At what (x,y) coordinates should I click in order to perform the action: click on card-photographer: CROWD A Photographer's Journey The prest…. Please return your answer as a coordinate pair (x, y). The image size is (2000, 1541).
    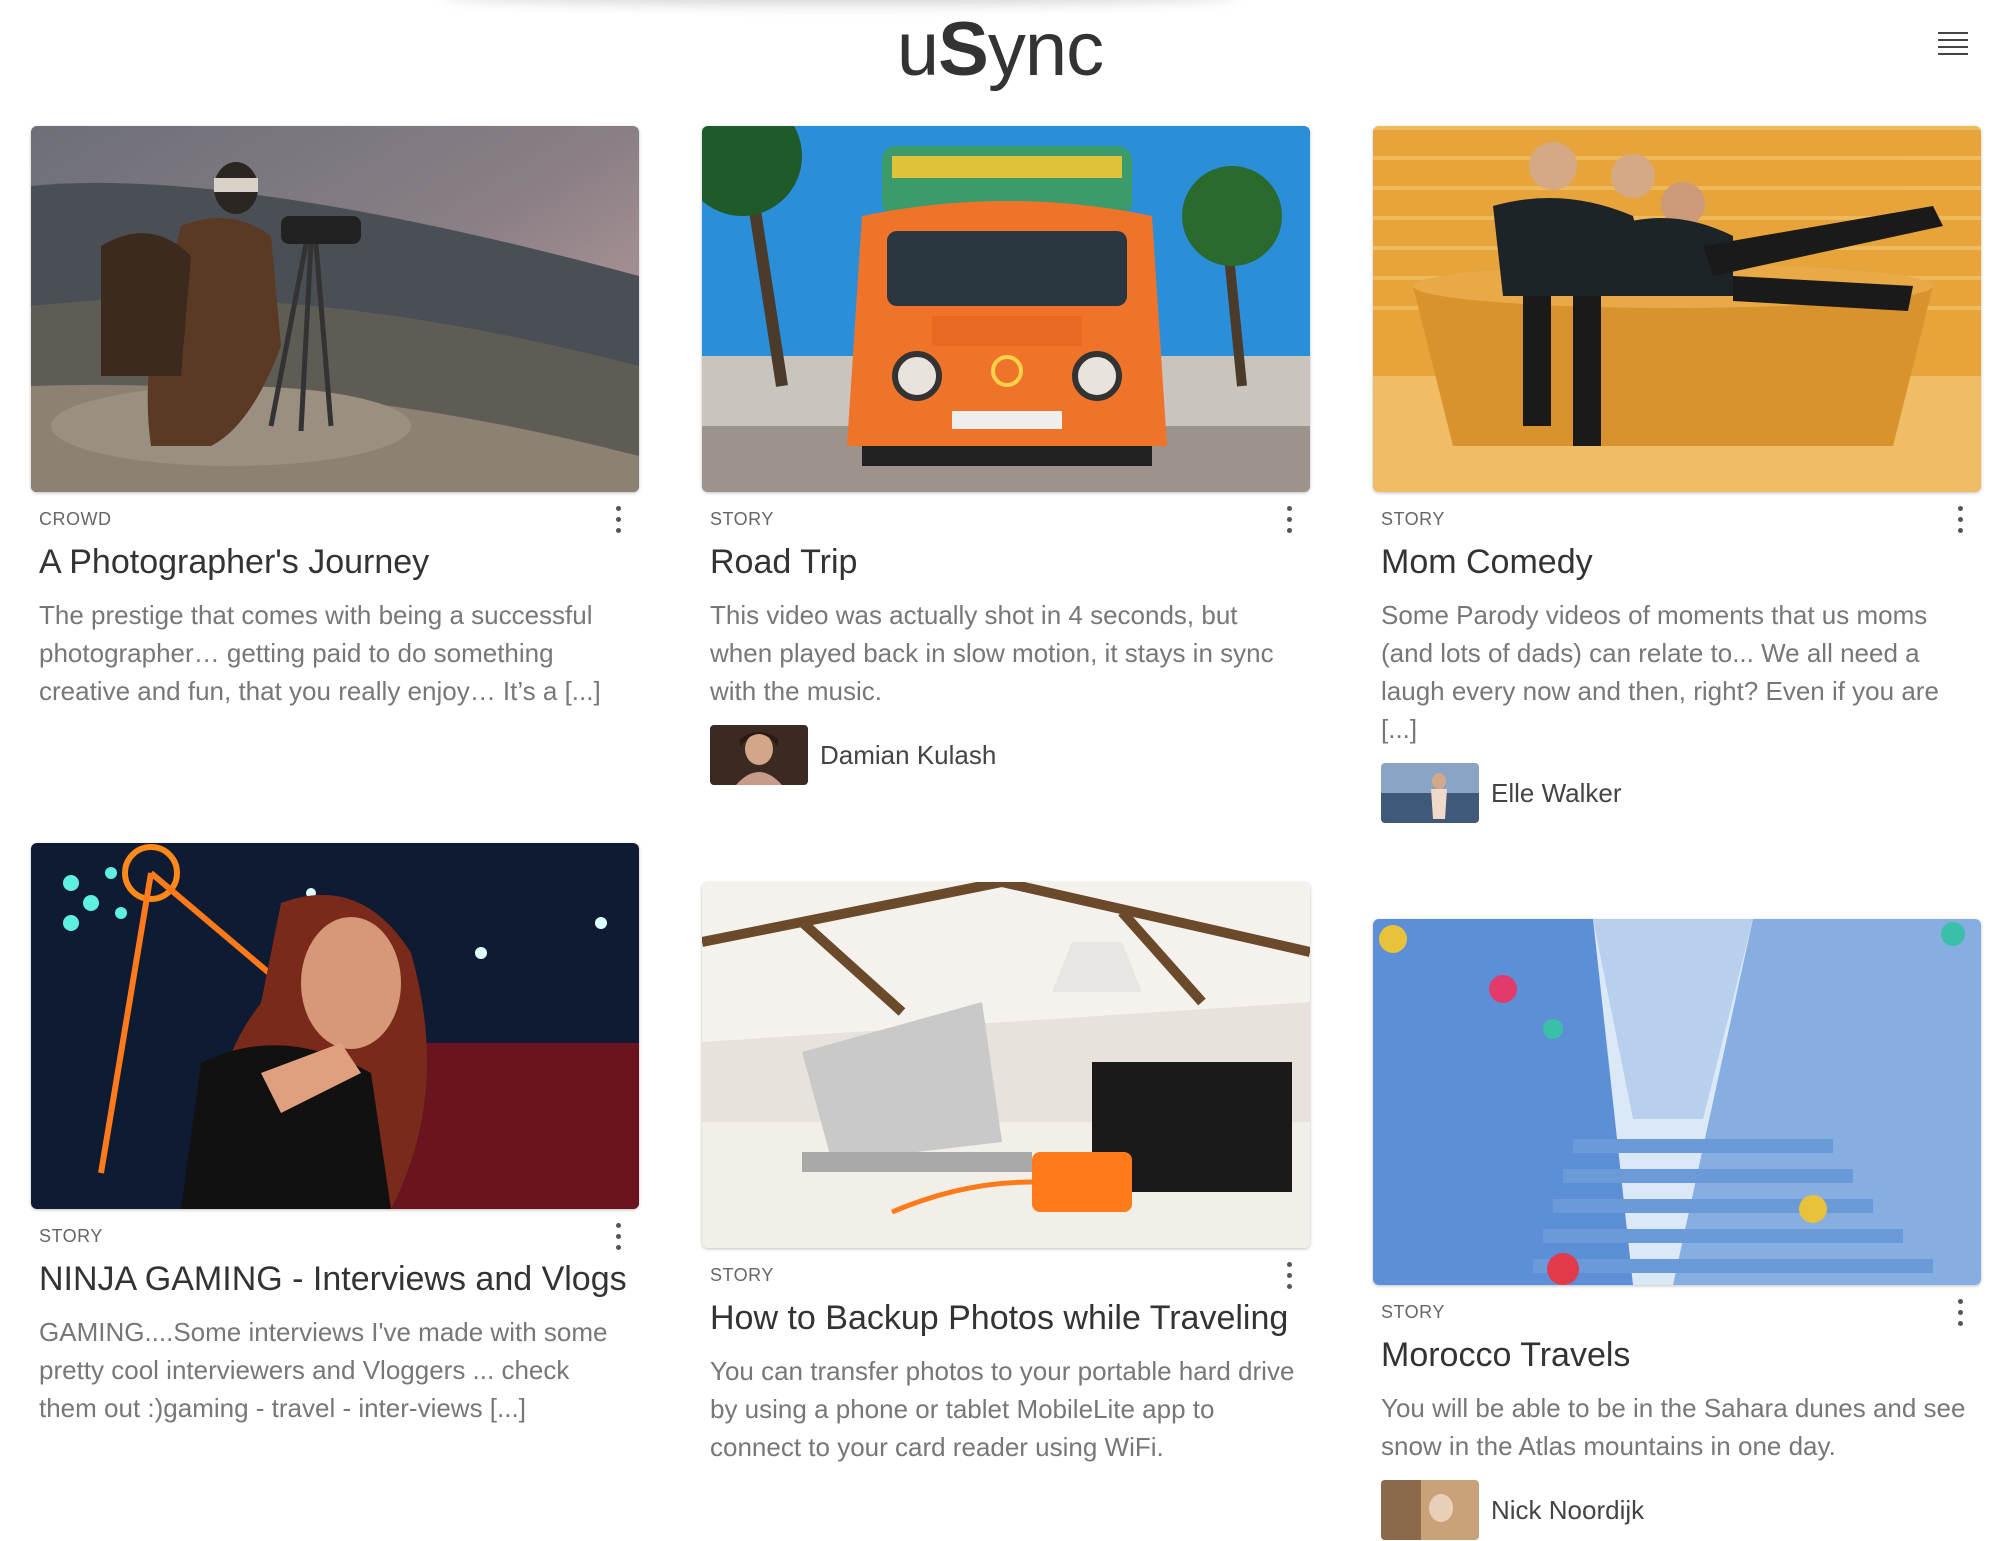
    Looking at the image, I should click on (335, 418).